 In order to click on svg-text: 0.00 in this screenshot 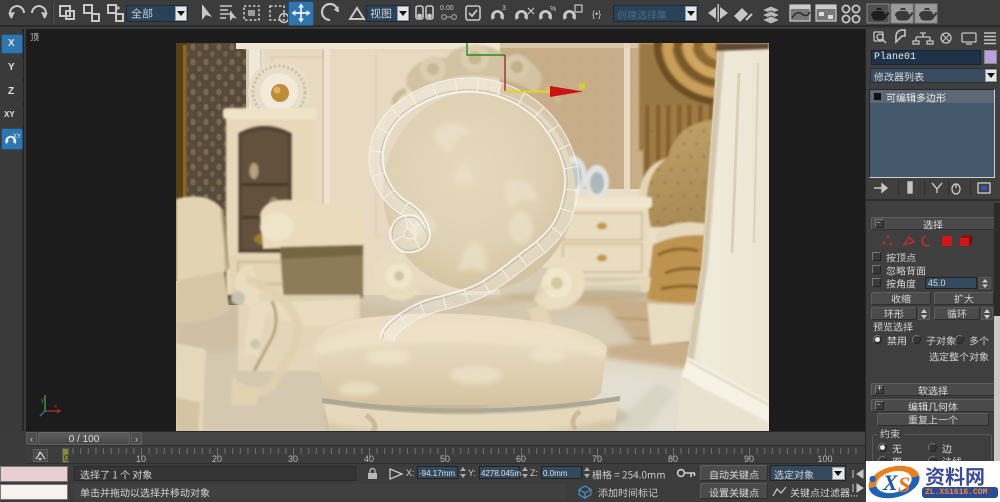, I will do `click(447, 8)`.